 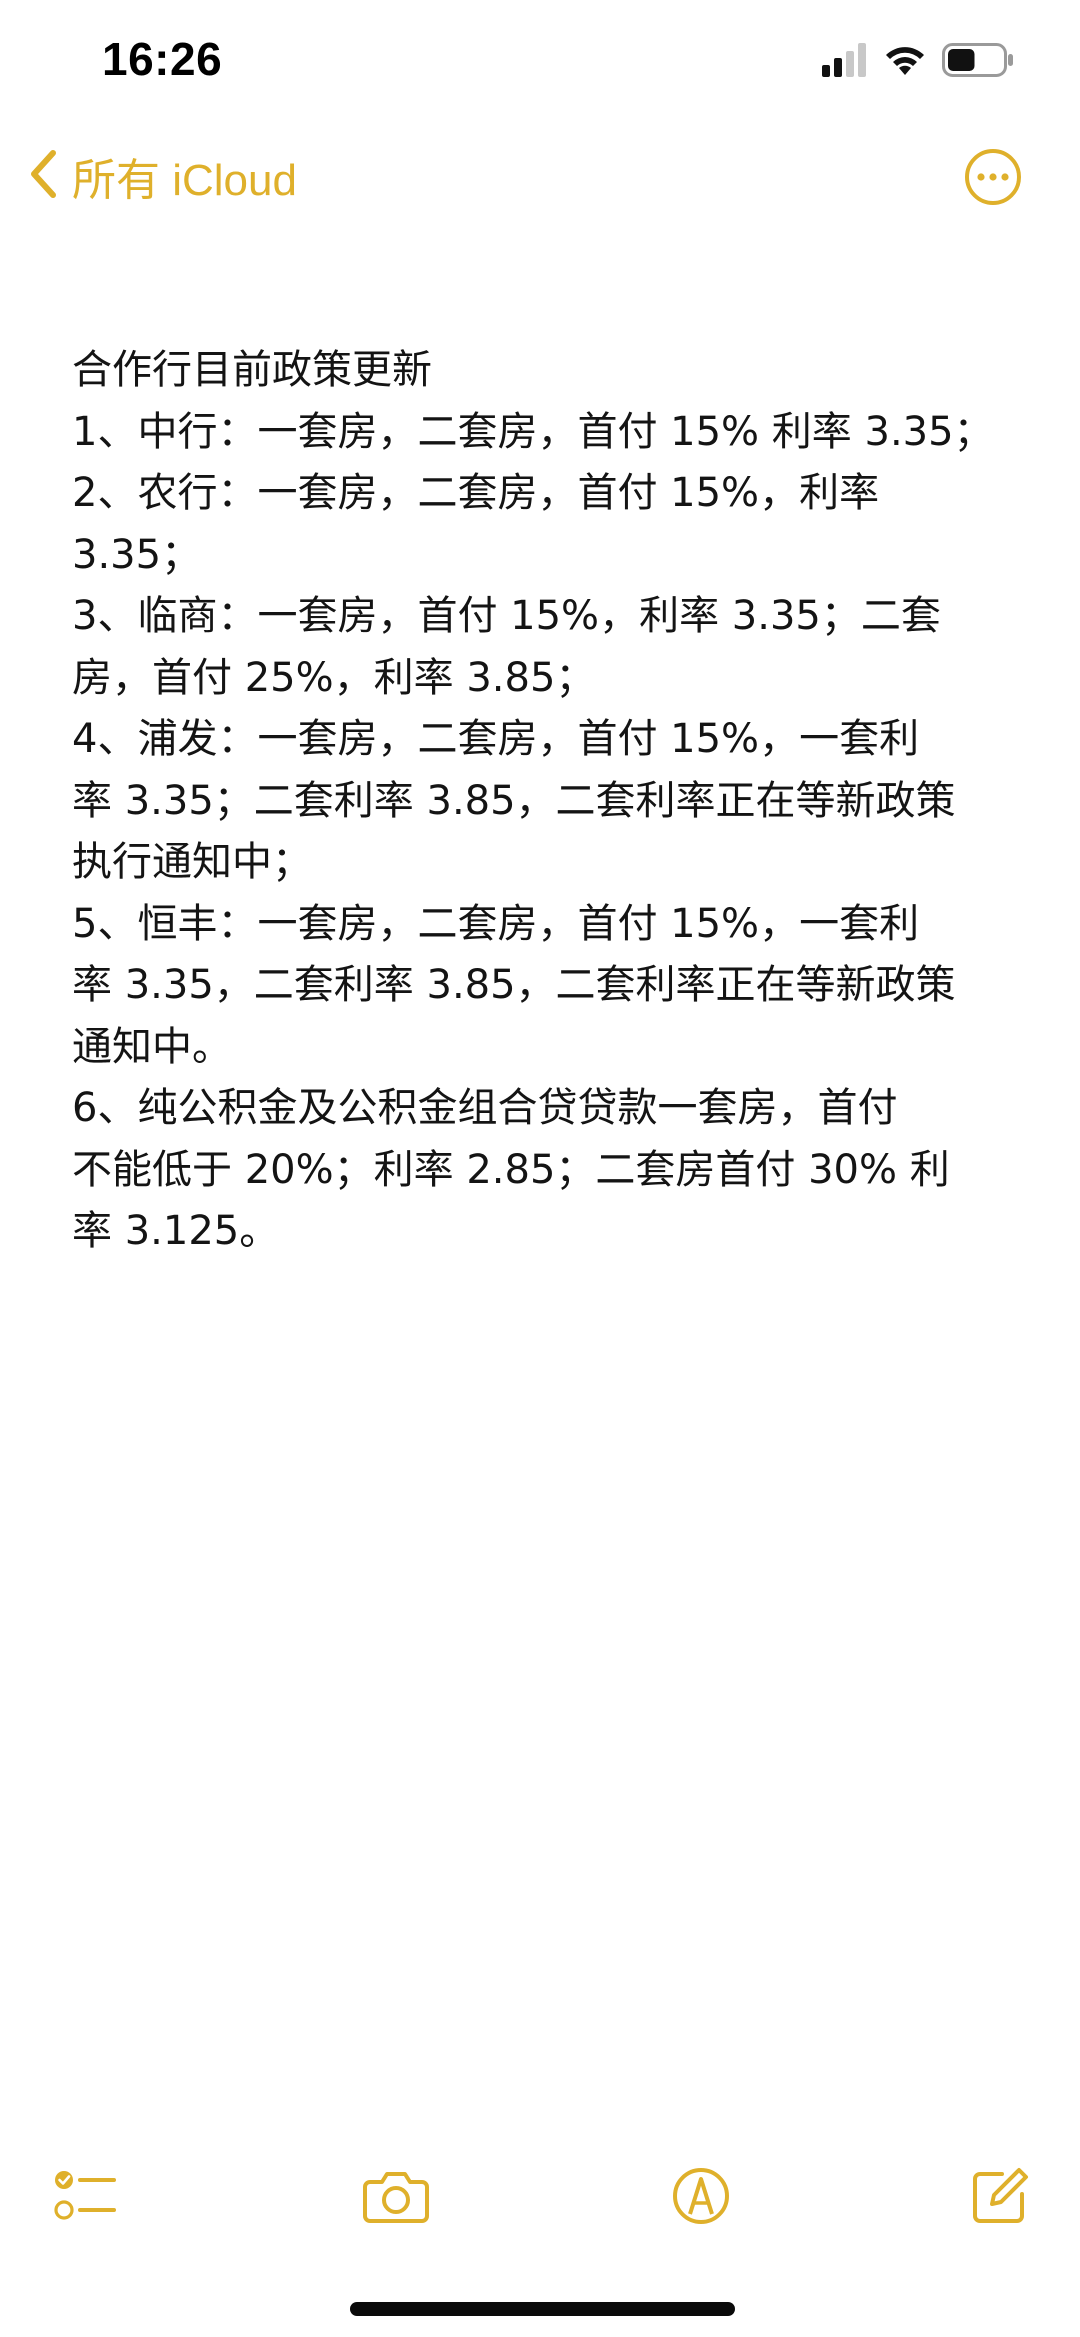 What do you see at coordinates (993, 177) in the screenshot?
I see `more-button` at bounding box center [993, 177].